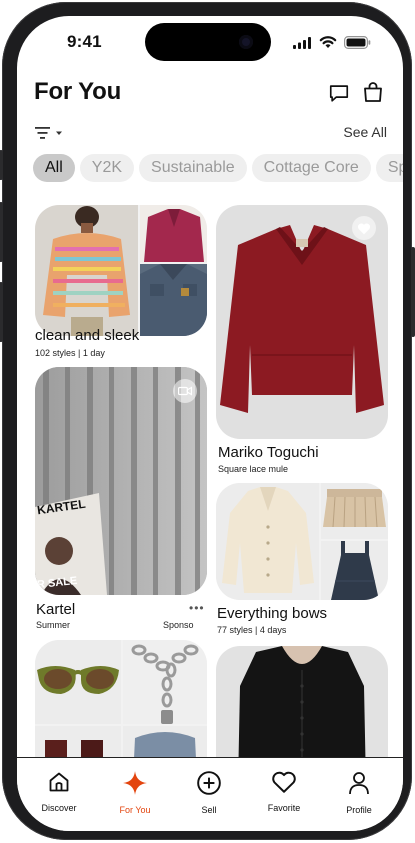 The image size is (415, 843). I want to click on tab-label: Favorite, so click(284, 808).